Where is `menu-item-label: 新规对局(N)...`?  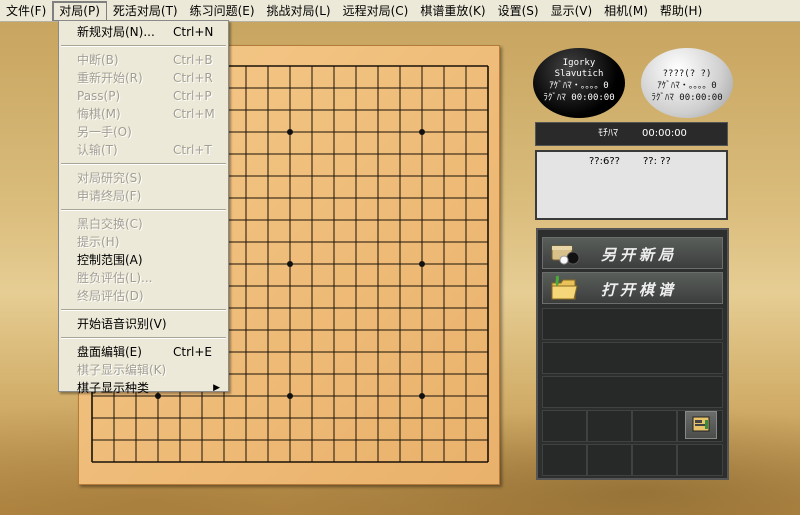 menu-item-label: 新规对局(N)... is located at coordinates (116, 32).